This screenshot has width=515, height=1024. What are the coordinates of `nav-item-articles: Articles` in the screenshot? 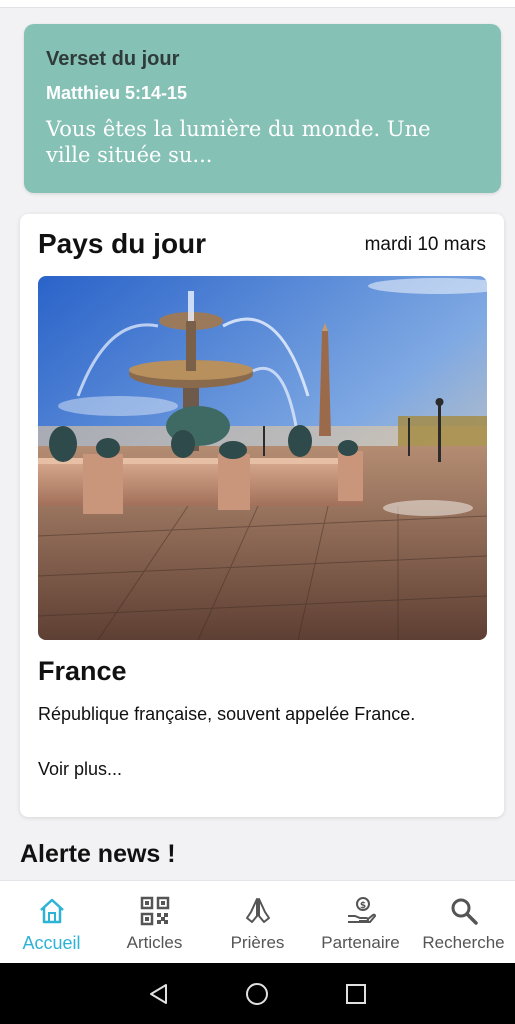 It's located at (154, 922).